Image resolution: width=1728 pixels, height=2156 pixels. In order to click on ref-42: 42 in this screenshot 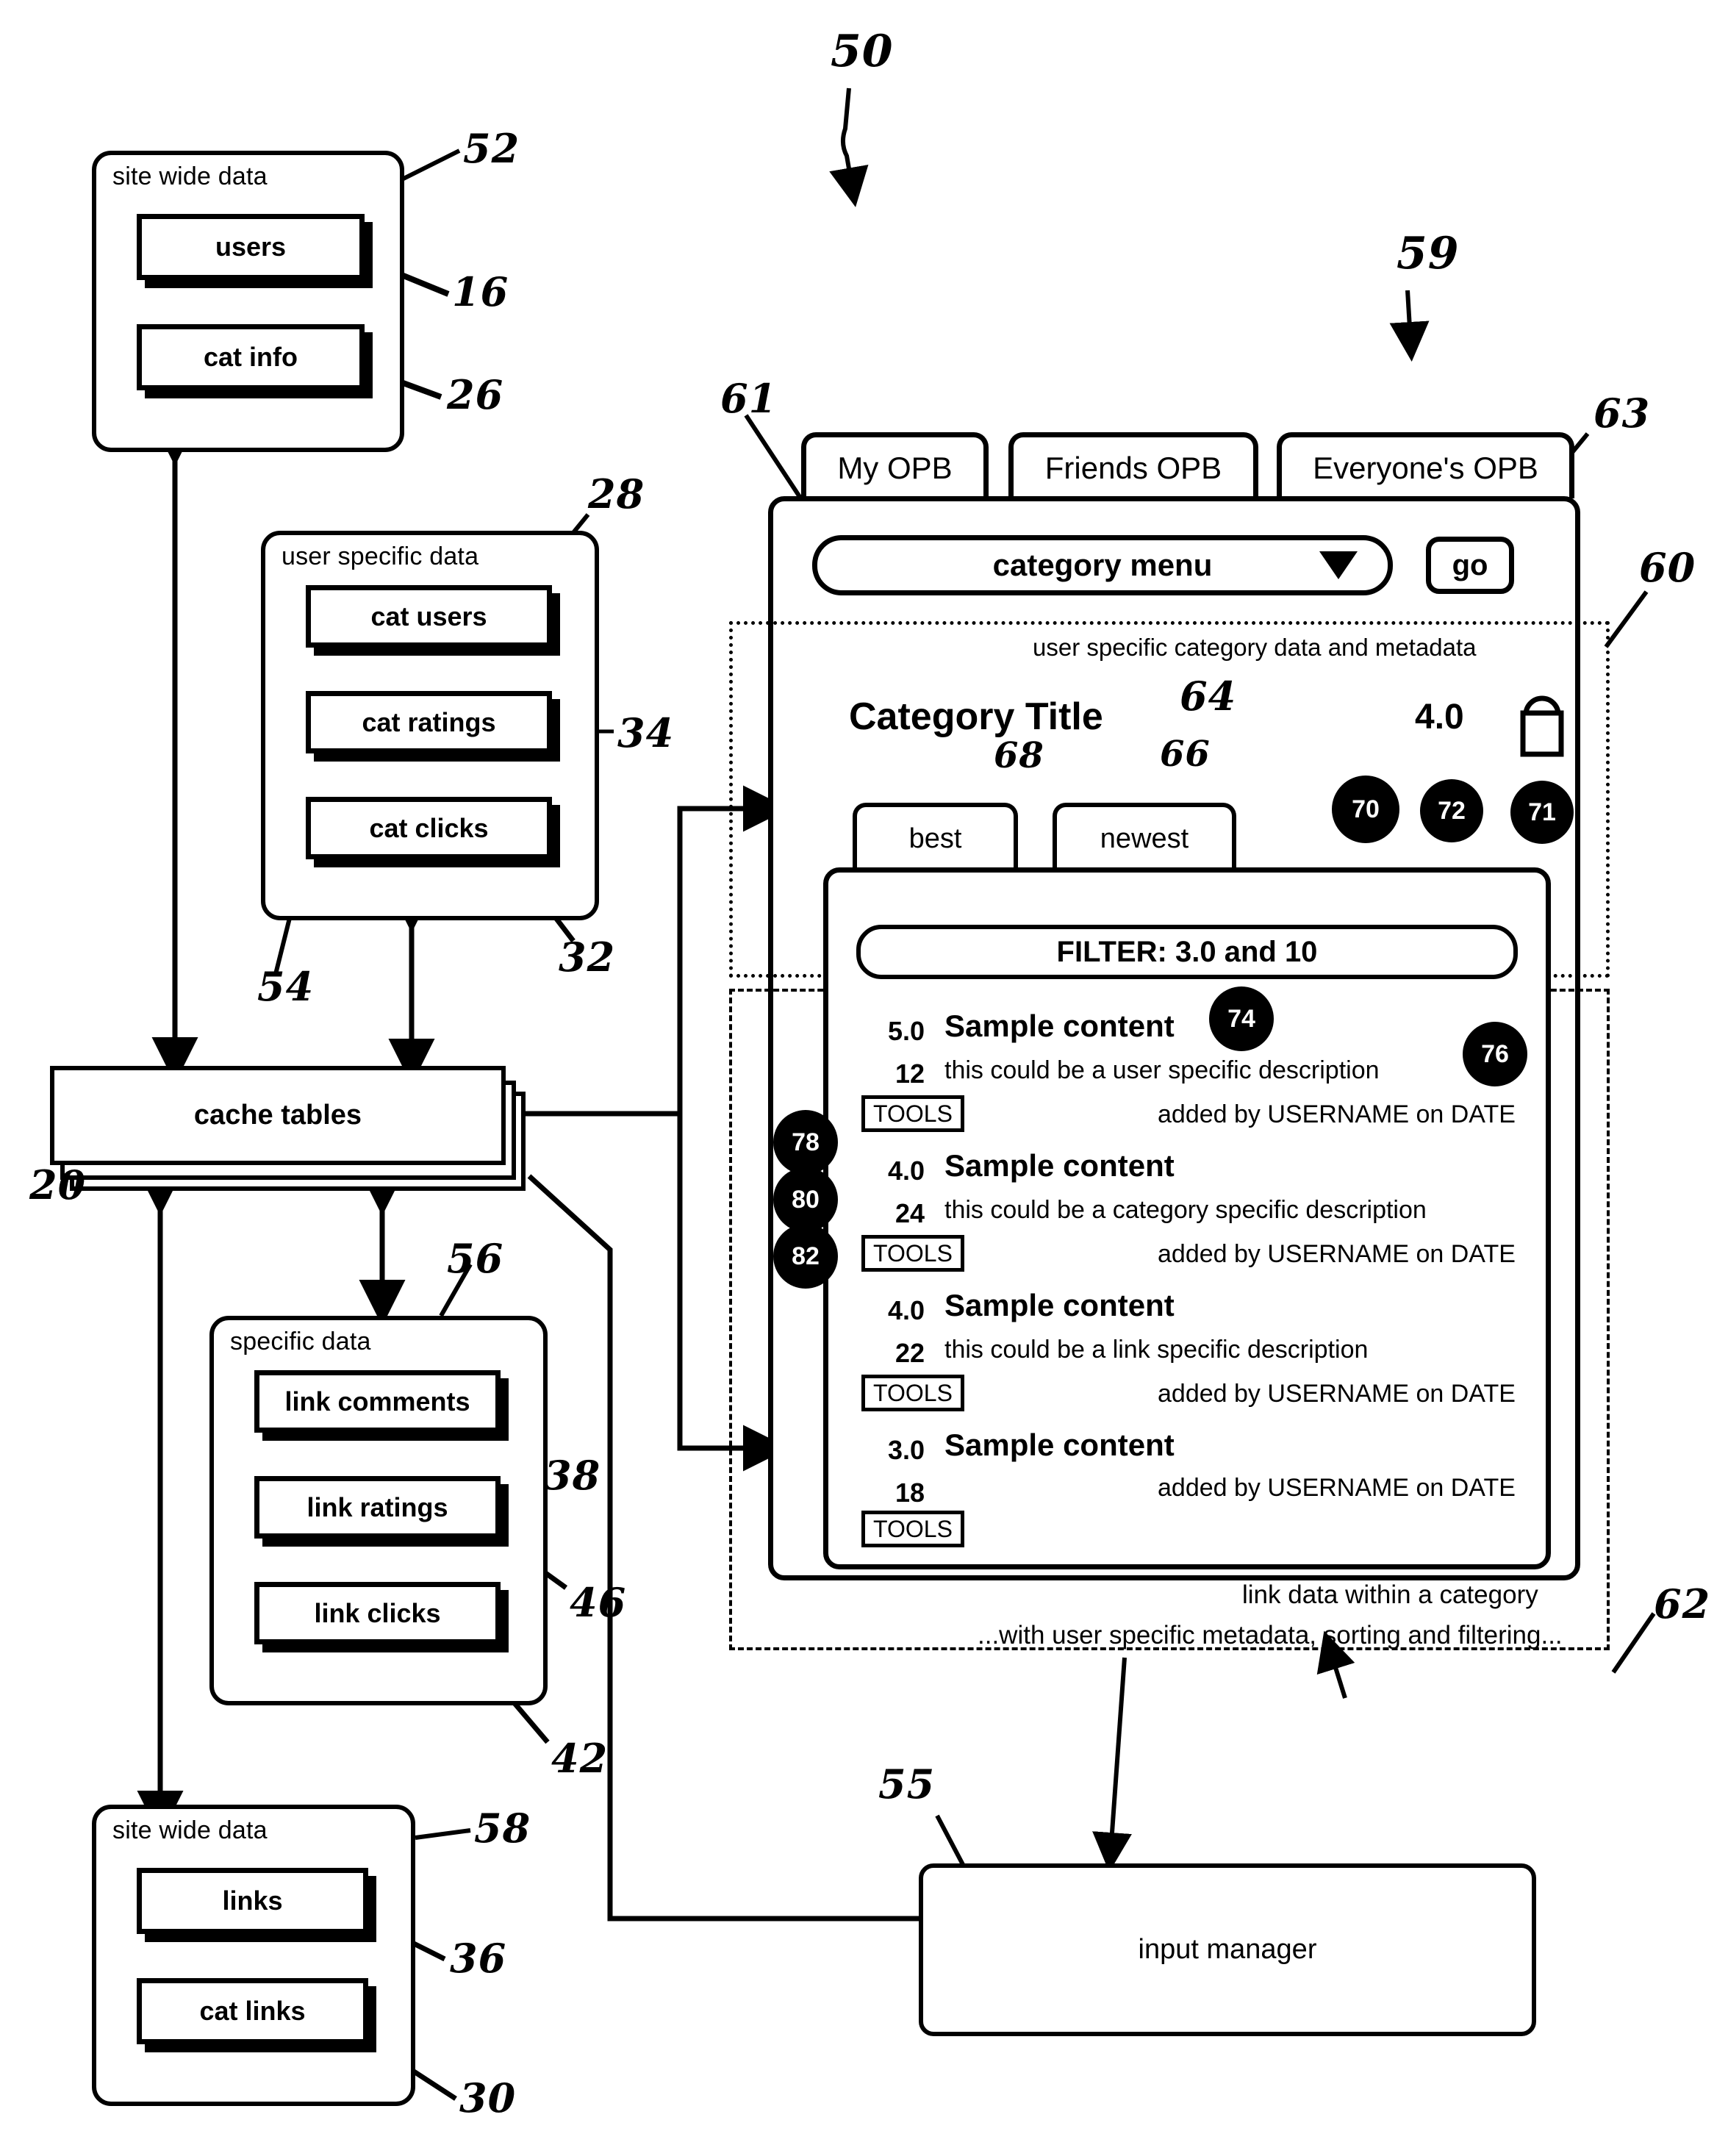, I will do `click(580, 1758)`.